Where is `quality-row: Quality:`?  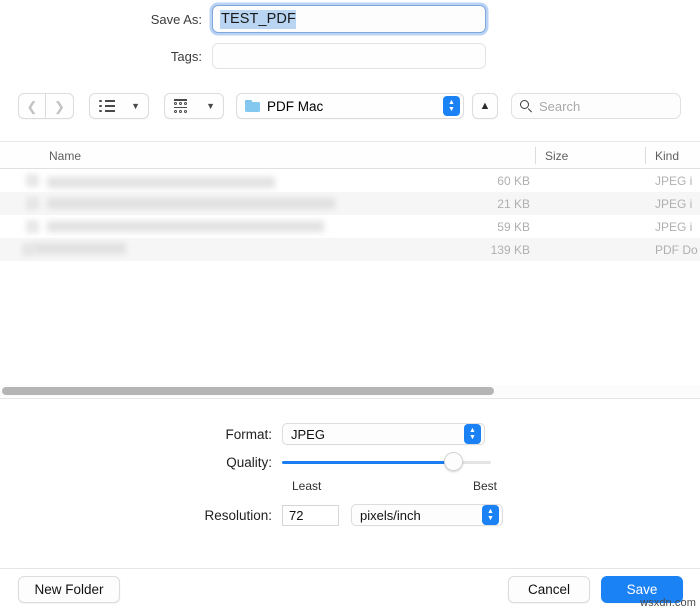
quality-row: Quality: is located at coordinates (245, 462).